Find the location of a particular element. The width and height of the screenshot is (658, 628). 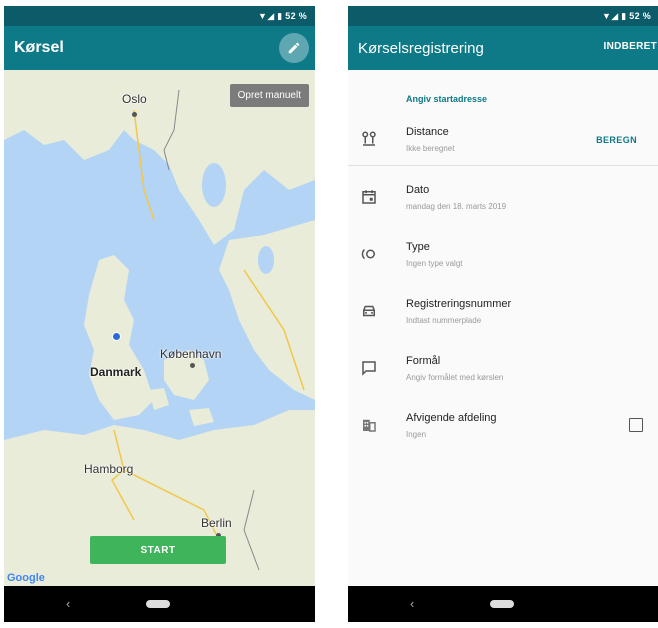

car-icon is located at coordinates (369, 311).